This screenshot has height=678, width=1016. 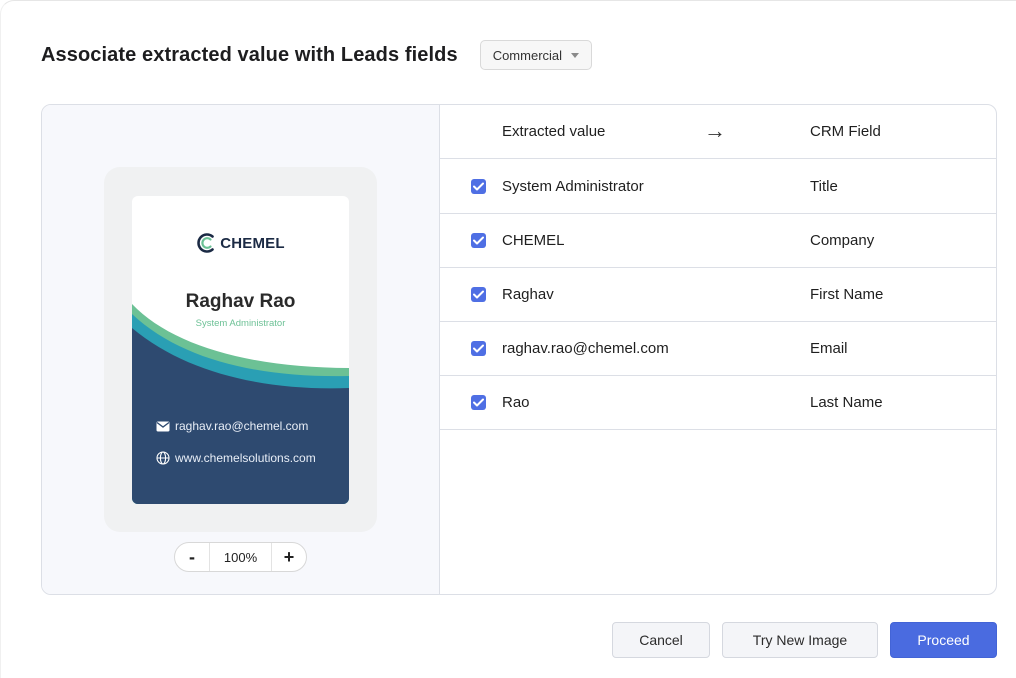 I want to click on table-header-row: Extracted value → CRM Field, so click(x=718, y=132).